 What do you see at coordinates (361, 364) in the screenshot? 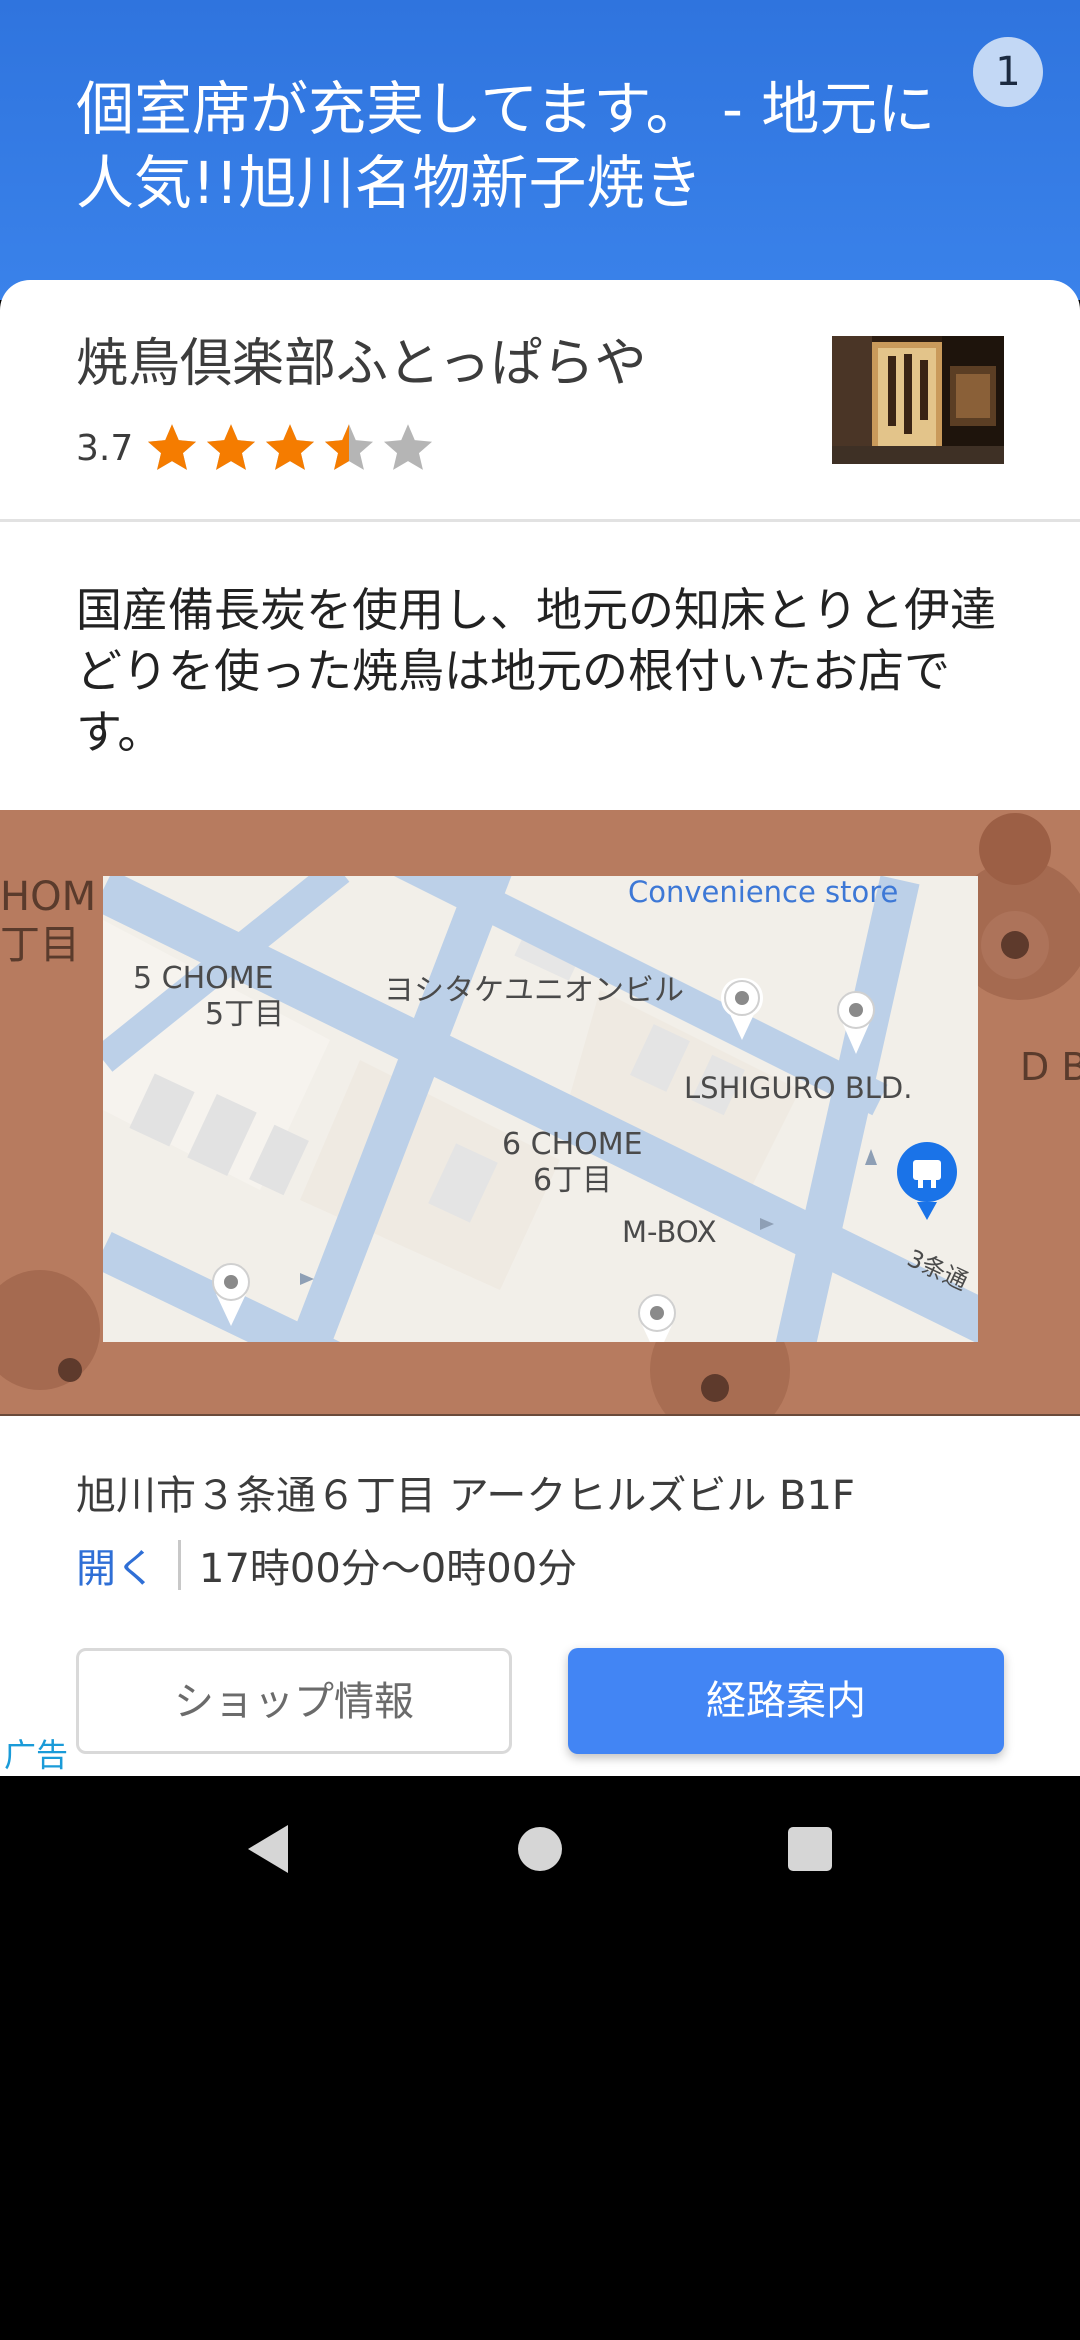
I see `shop-name: 焼鳥倶楽部ふとっぱらや` at bounding box center [361, 364].